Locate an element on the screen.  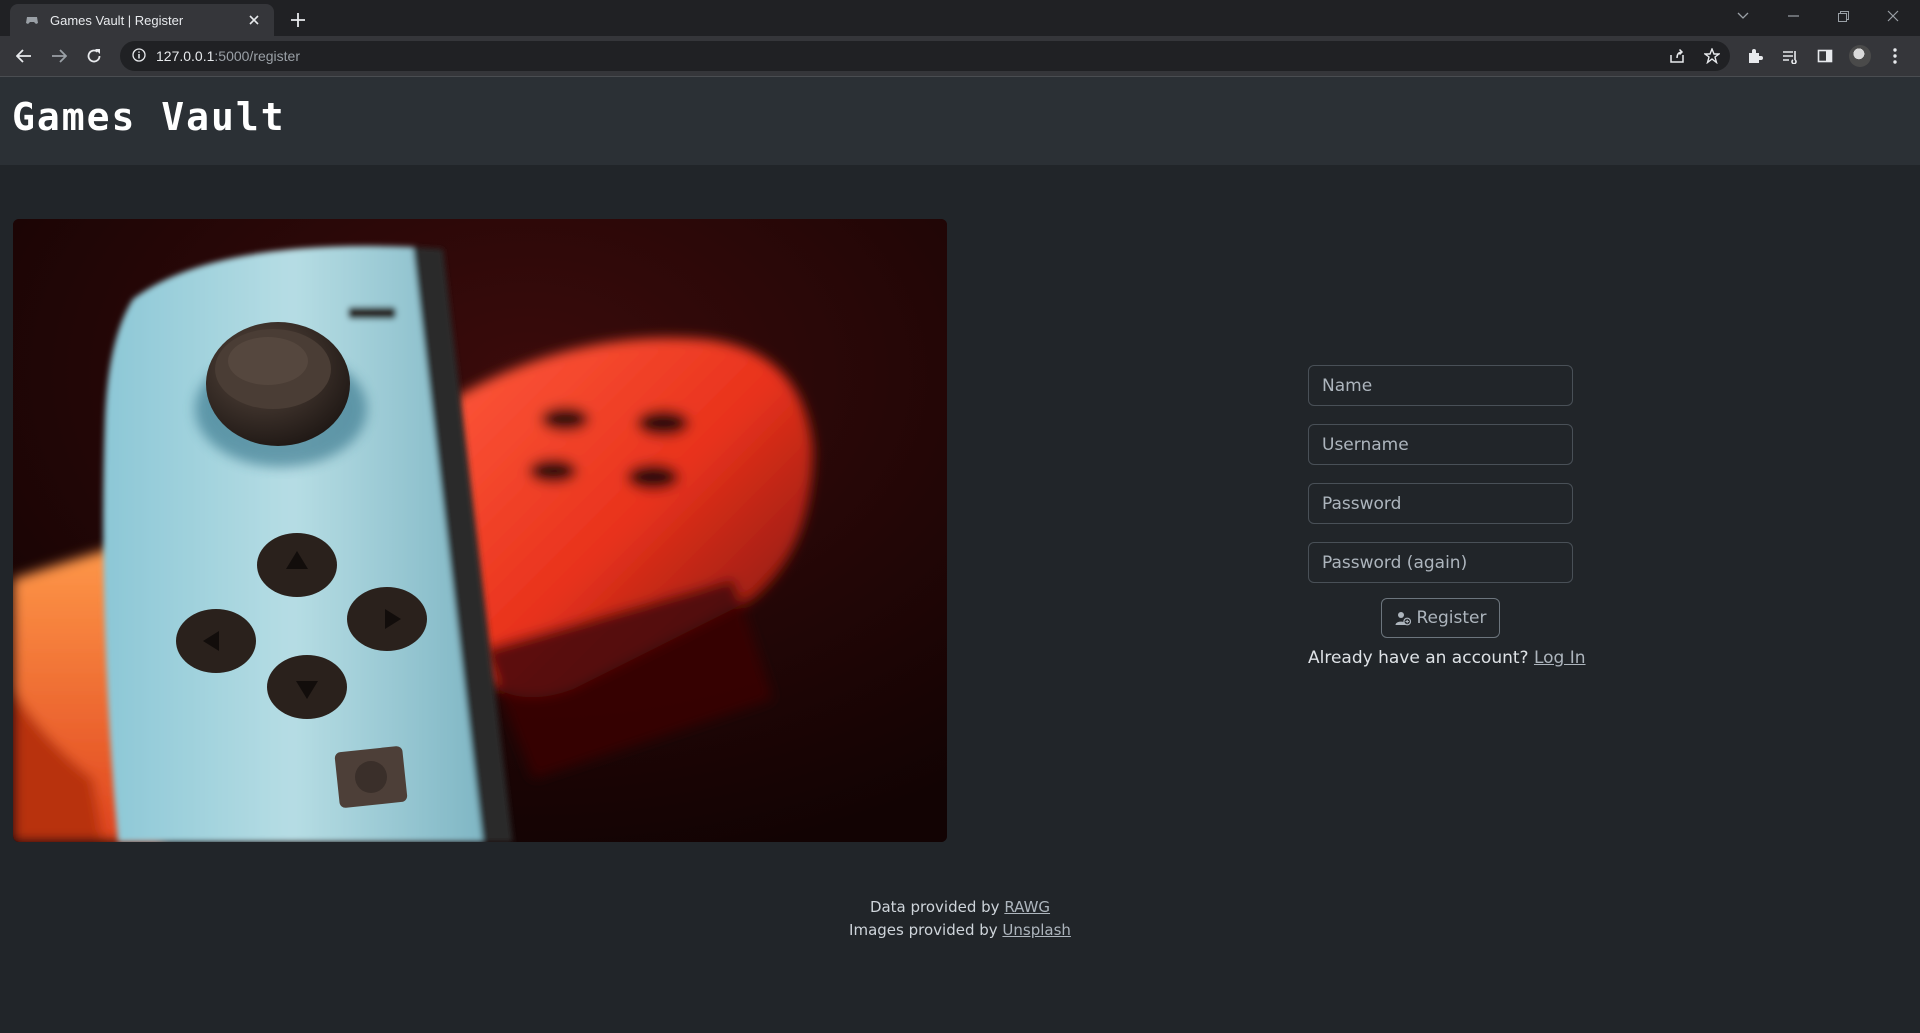
browser-toolbar: 127.0.0.1:5000/register is located at coordinates (960, 56).